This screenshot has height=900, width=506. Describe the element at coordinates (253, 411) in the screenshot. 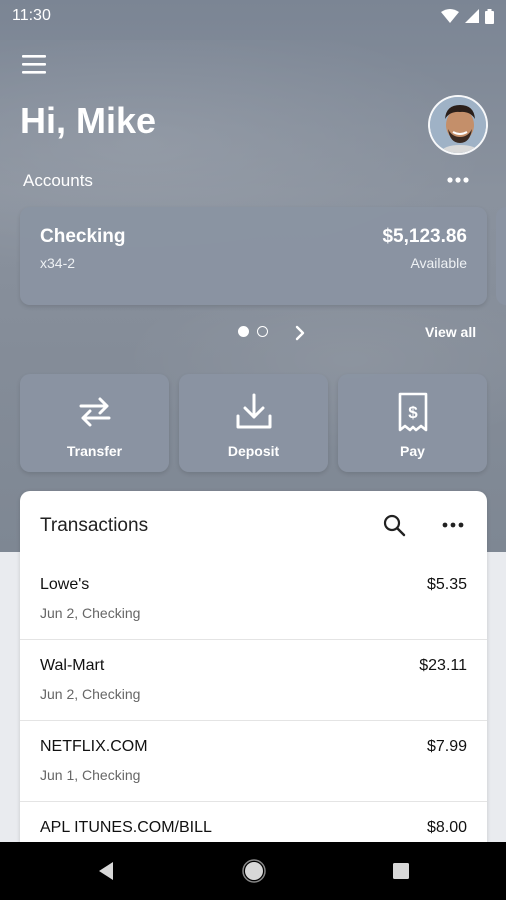

I see `deposit-icon` at that location.